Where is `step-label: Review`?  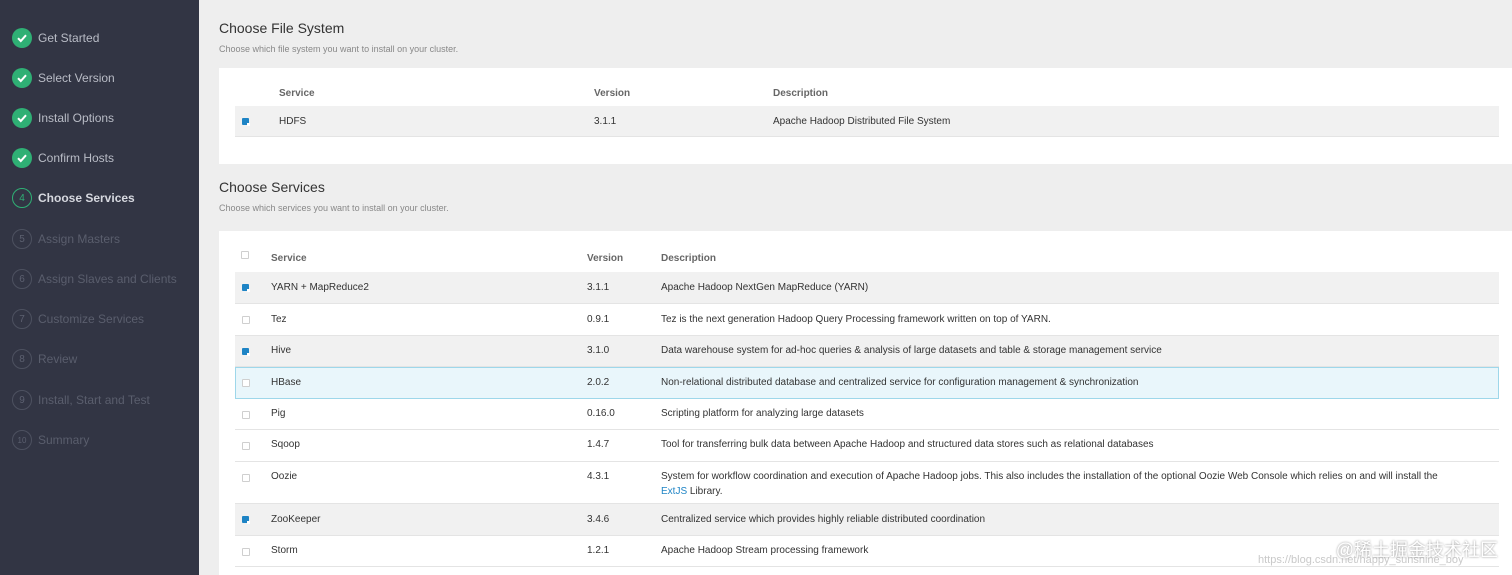
step-label: Review is located at coordinates (58, 359).